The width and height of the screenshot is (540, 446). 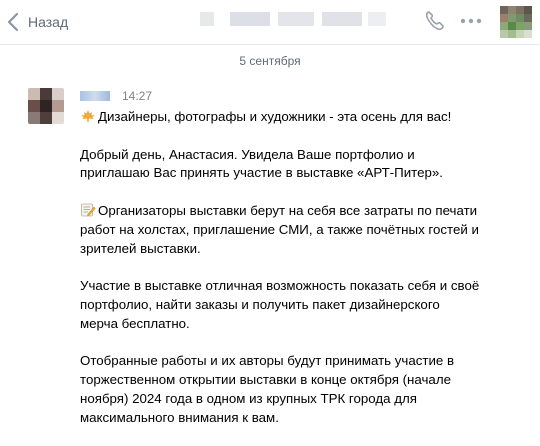 I want to click on date-separator: 5 сентября, so click(x=270, y=61).